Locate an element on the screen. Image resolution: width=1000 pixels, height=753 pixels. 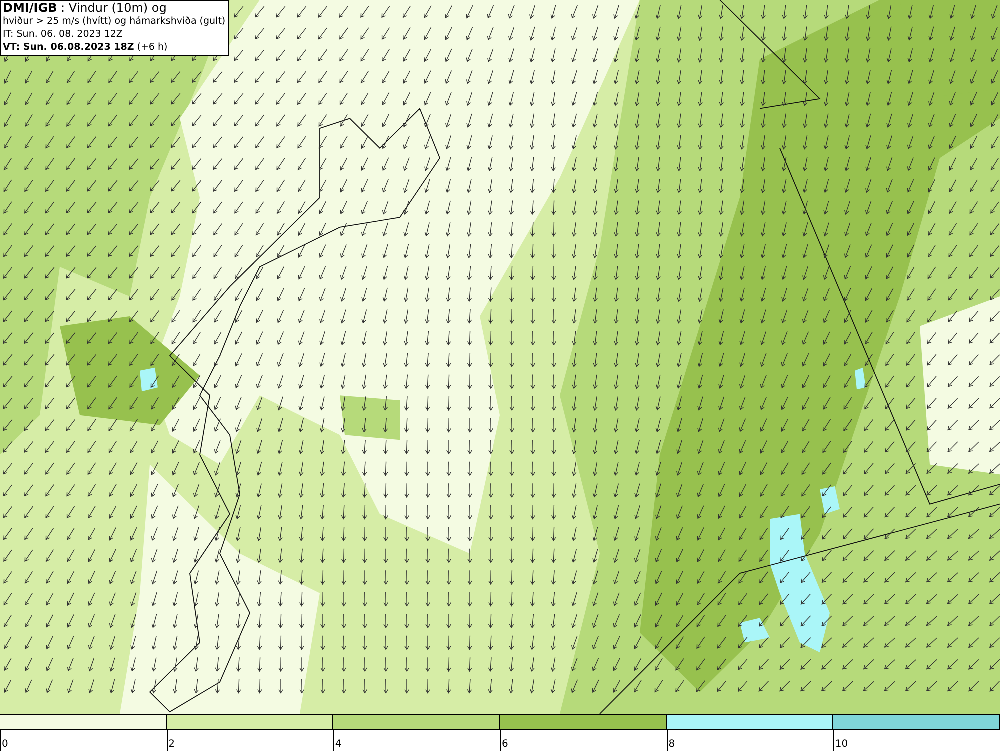
legend-tick-label: 0 is located at coordinates (4, 744).